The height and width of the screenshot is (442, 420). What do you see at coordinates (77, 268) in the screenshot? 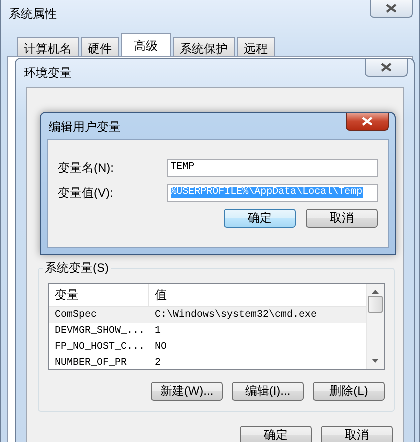
I see `group-label: 系统变量(S)` at bounding box center [77, 268].